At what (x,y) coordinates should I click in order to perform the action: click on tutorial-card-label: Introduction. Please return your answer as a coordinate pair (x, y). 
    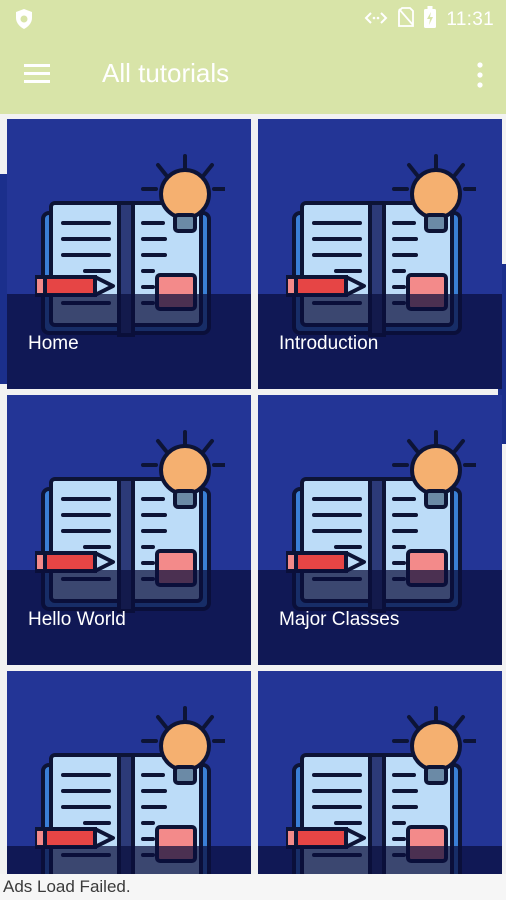
    Looking at the image, I should click on (329, 343).